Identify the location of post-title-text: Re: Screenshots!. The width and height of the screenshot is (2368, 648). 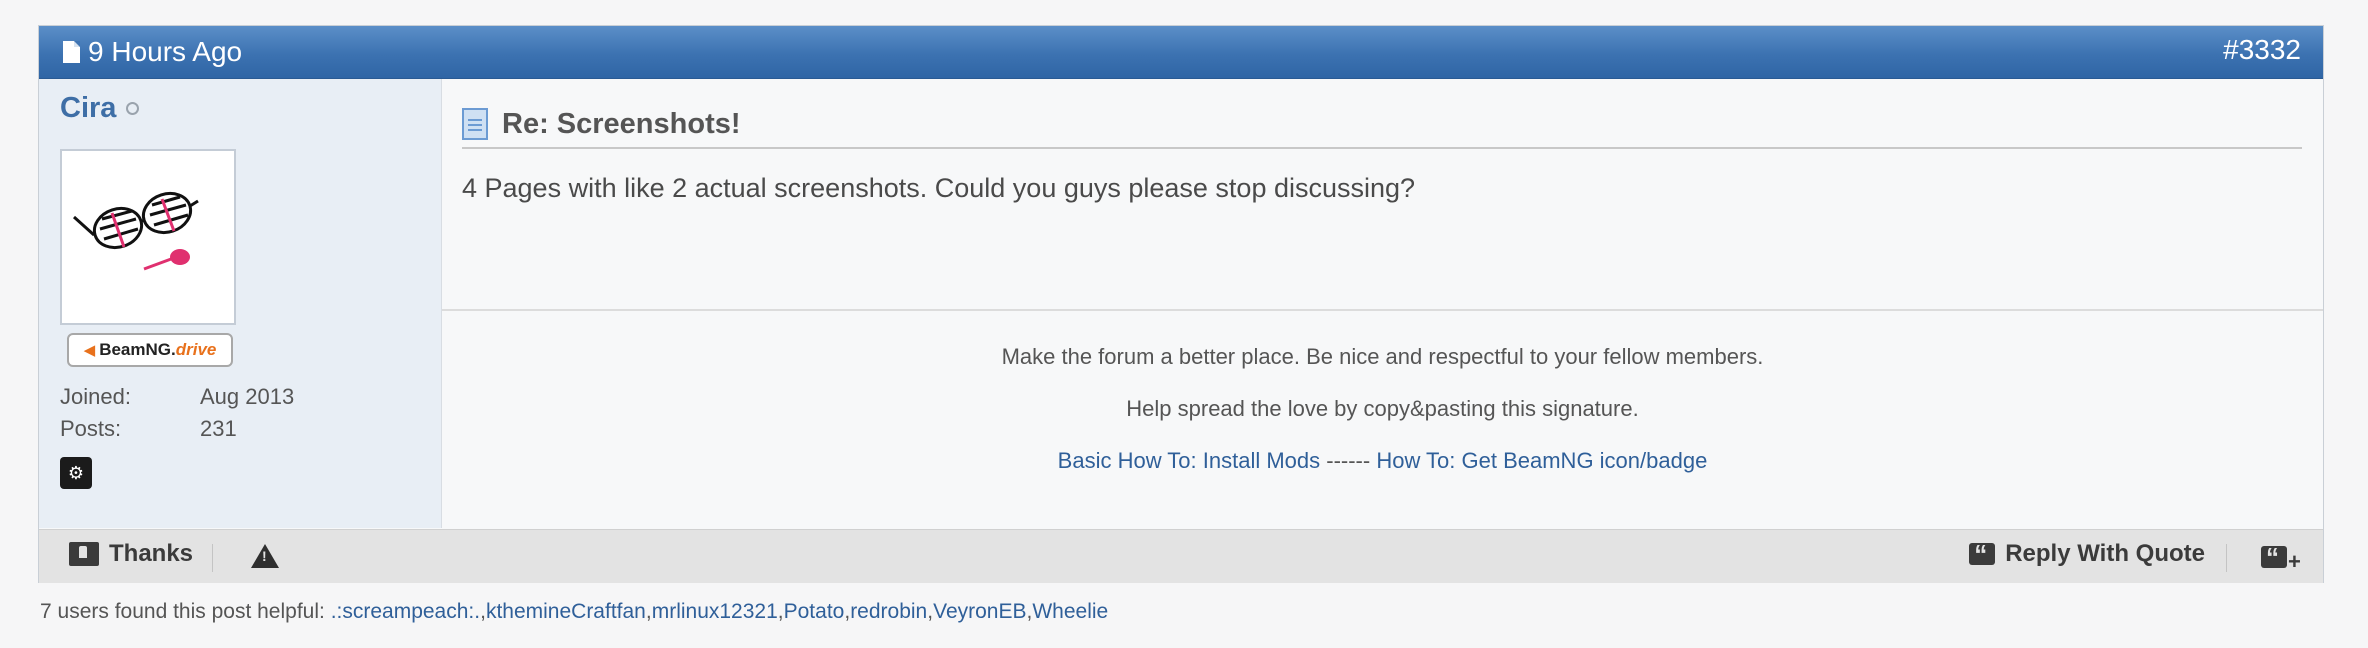
(621, 123).